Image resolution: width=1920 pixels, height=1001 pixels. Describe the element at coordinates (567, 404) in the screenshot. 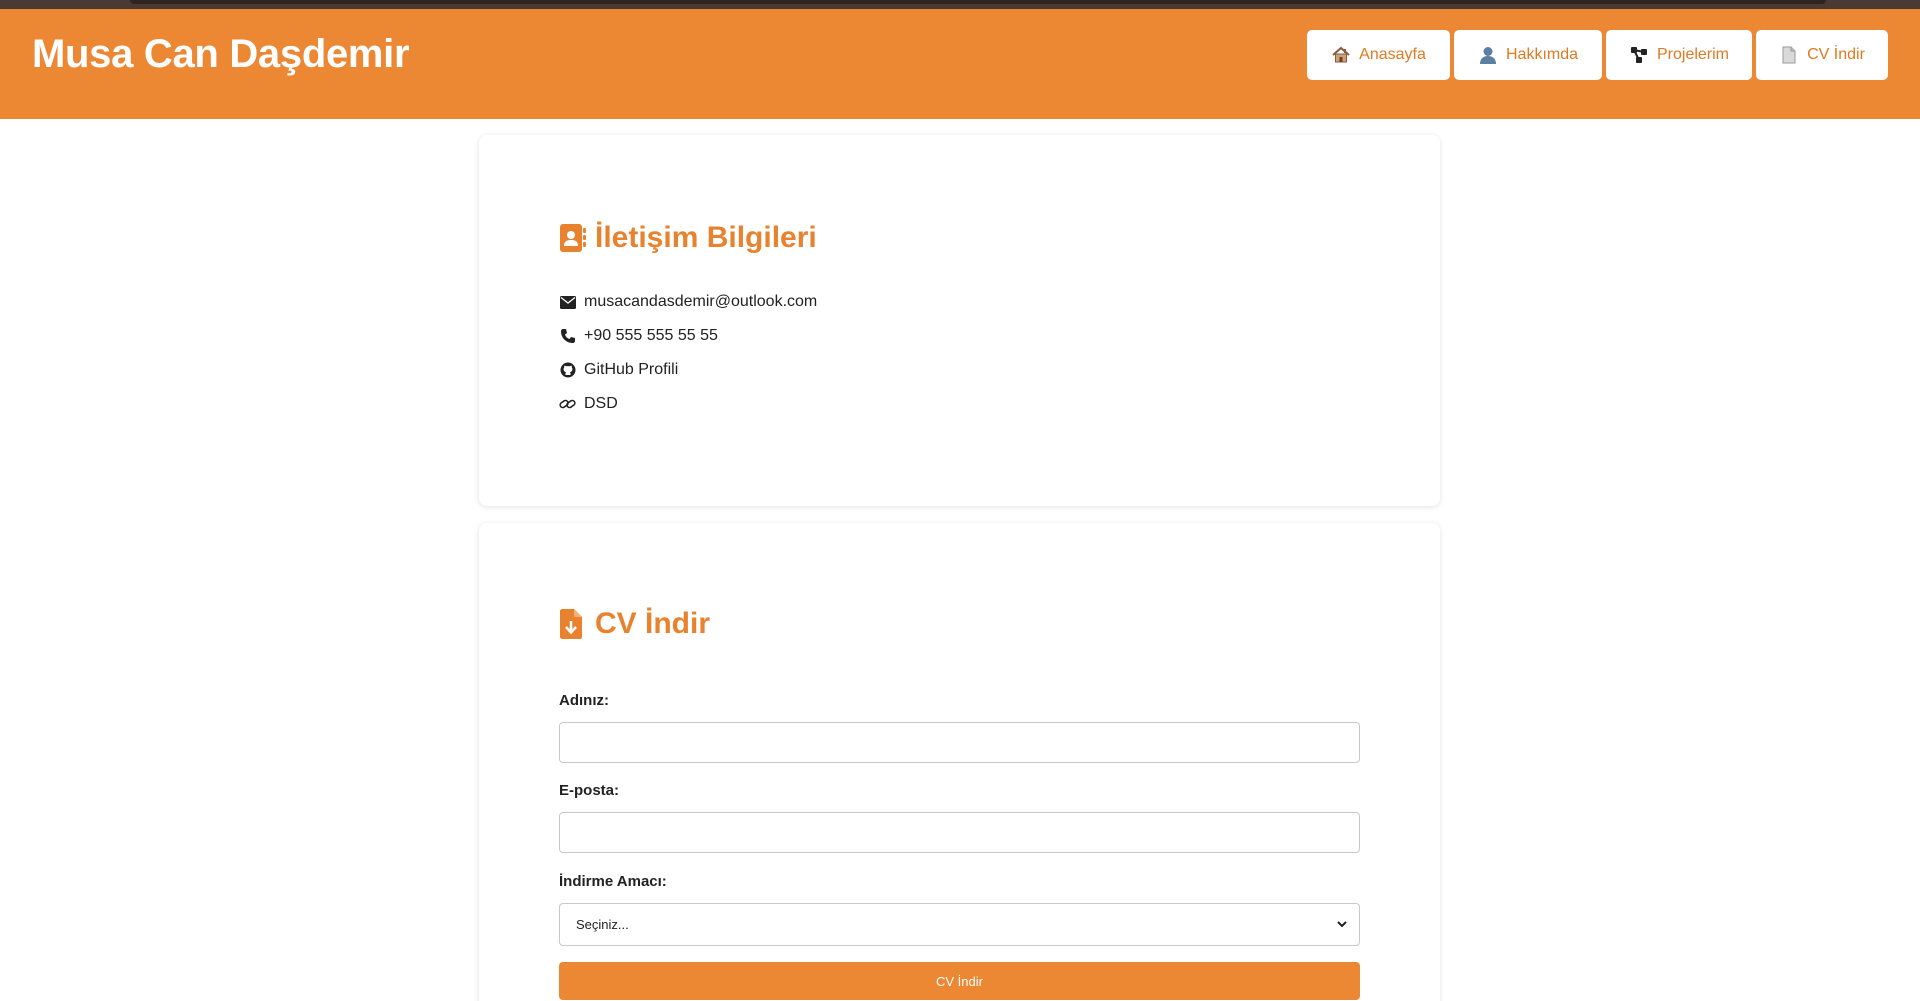

I see `link-icon` at that location.